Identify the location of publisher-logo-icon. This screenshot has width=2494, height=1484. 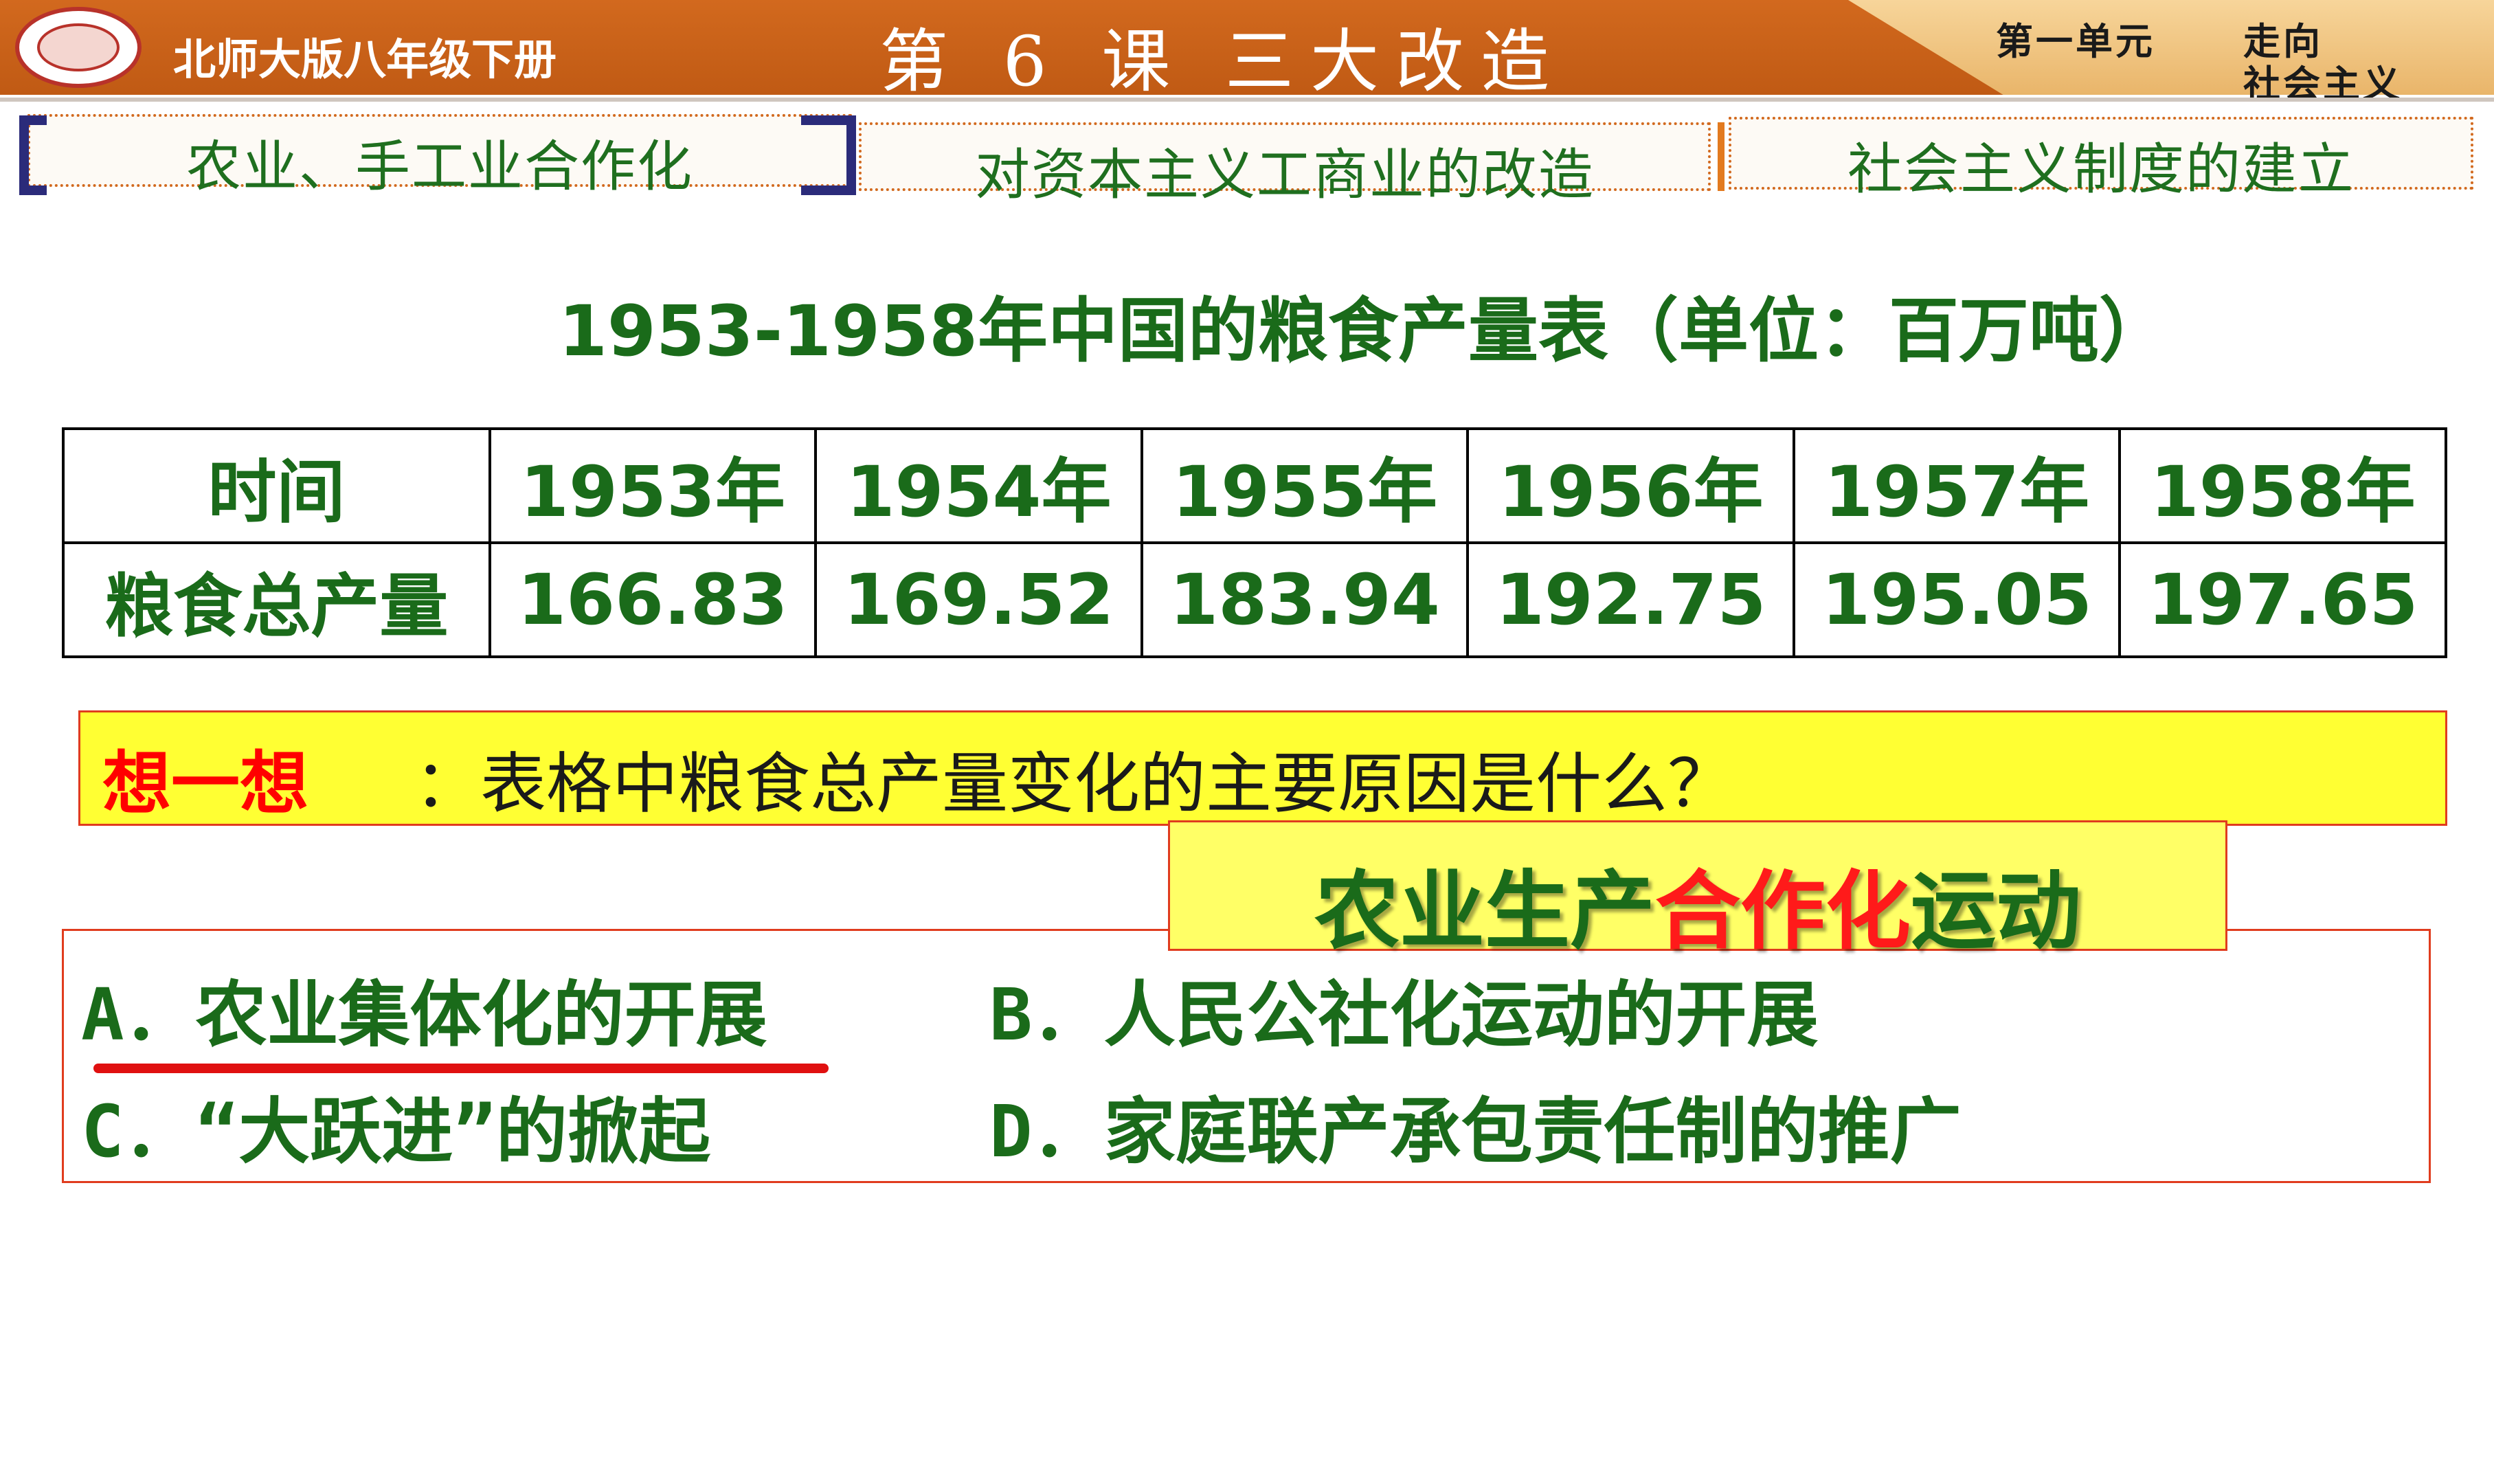
(79, 47).